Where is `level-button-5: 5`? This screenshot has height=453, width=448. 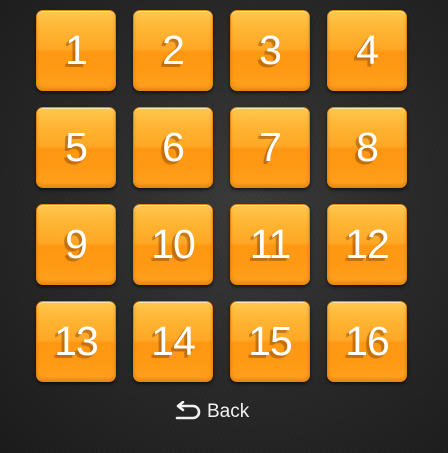
level-button-5: 5 is located at coordinates (76, 147).